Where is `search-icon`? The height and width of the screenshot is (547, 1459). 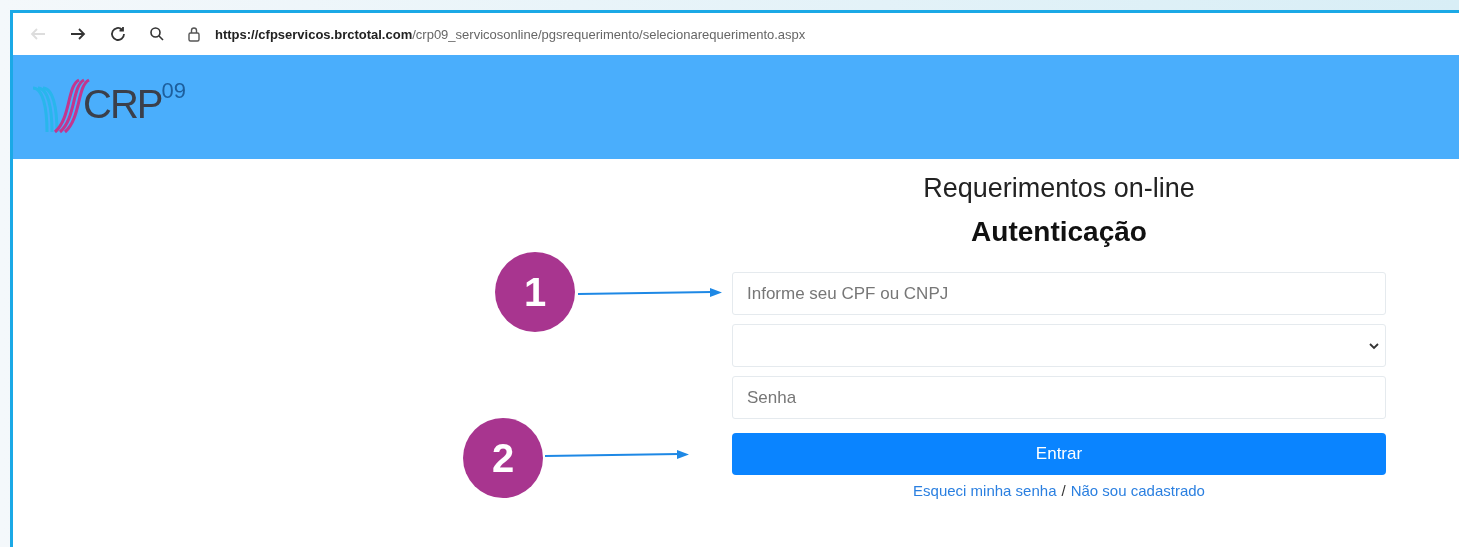 search-icon is located at coordinates (157, 34).